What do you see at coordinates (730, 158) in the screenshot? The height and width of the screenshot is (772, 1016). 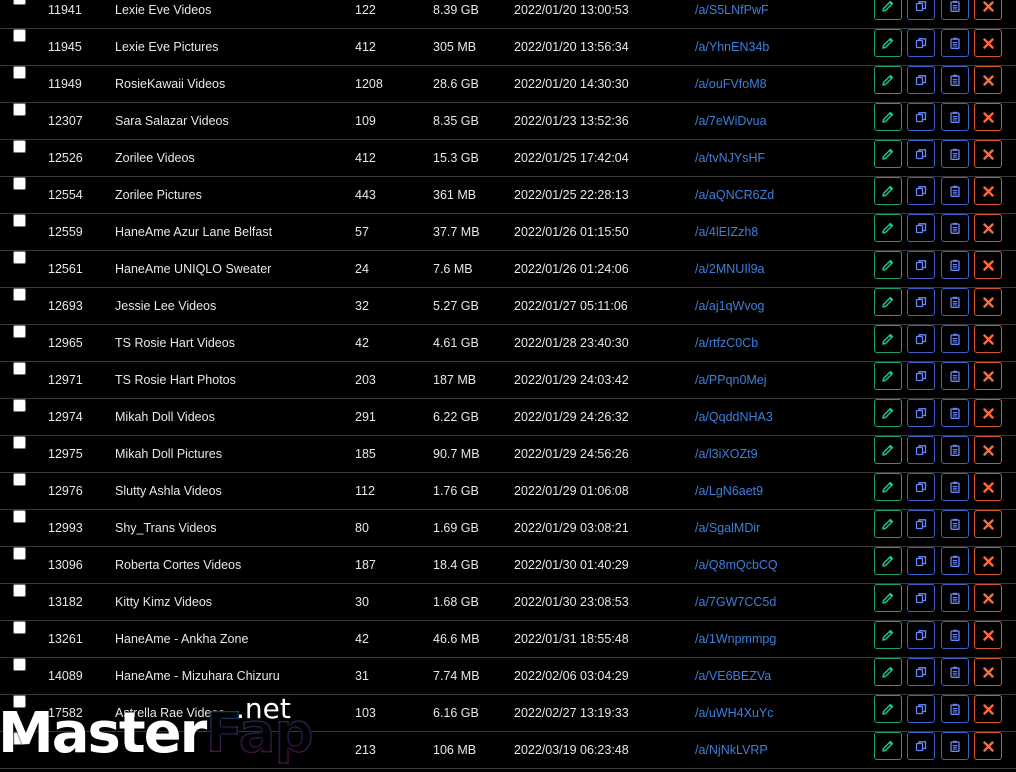 I see `album-link: /a/tvNJYsHF` at bounding box center [730, 158].